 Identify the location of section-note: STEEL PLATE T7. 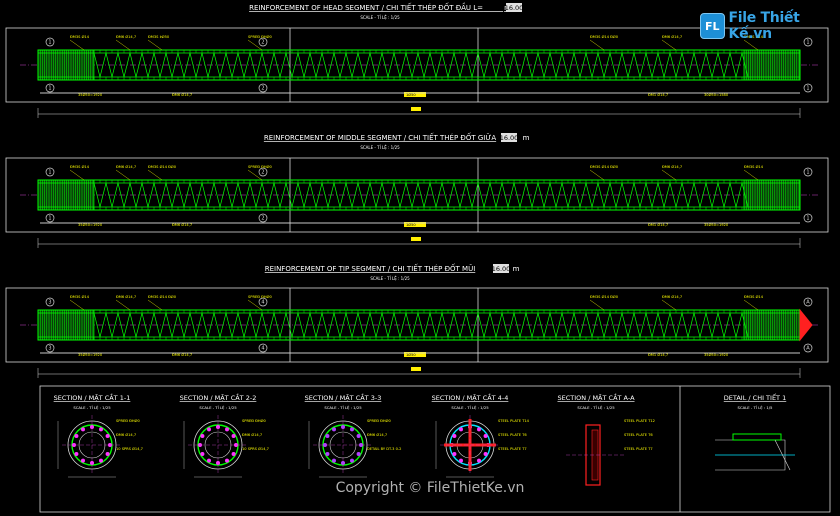
(512, 449).